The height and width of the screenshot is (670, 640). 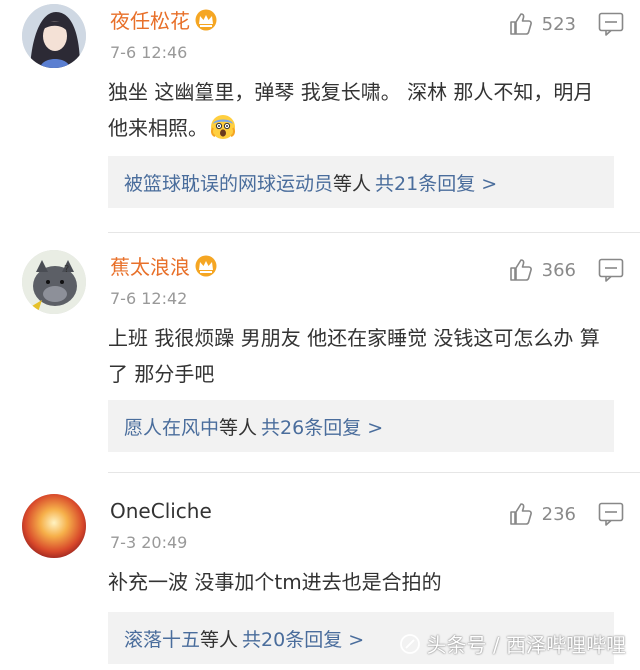 I want to click on like-button: 523, so click(x=542, y=24).